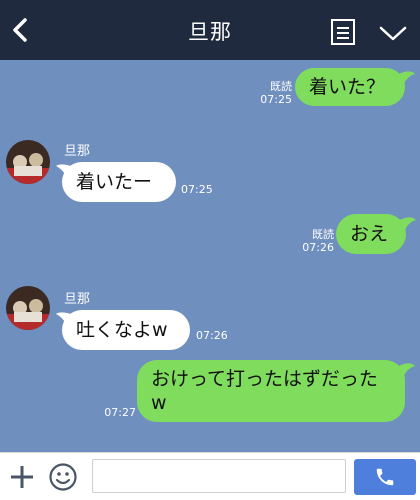  What do you see at coordinates (219, 476) in the screenshot?
I see `message-input` at bounding box center [219, 476].